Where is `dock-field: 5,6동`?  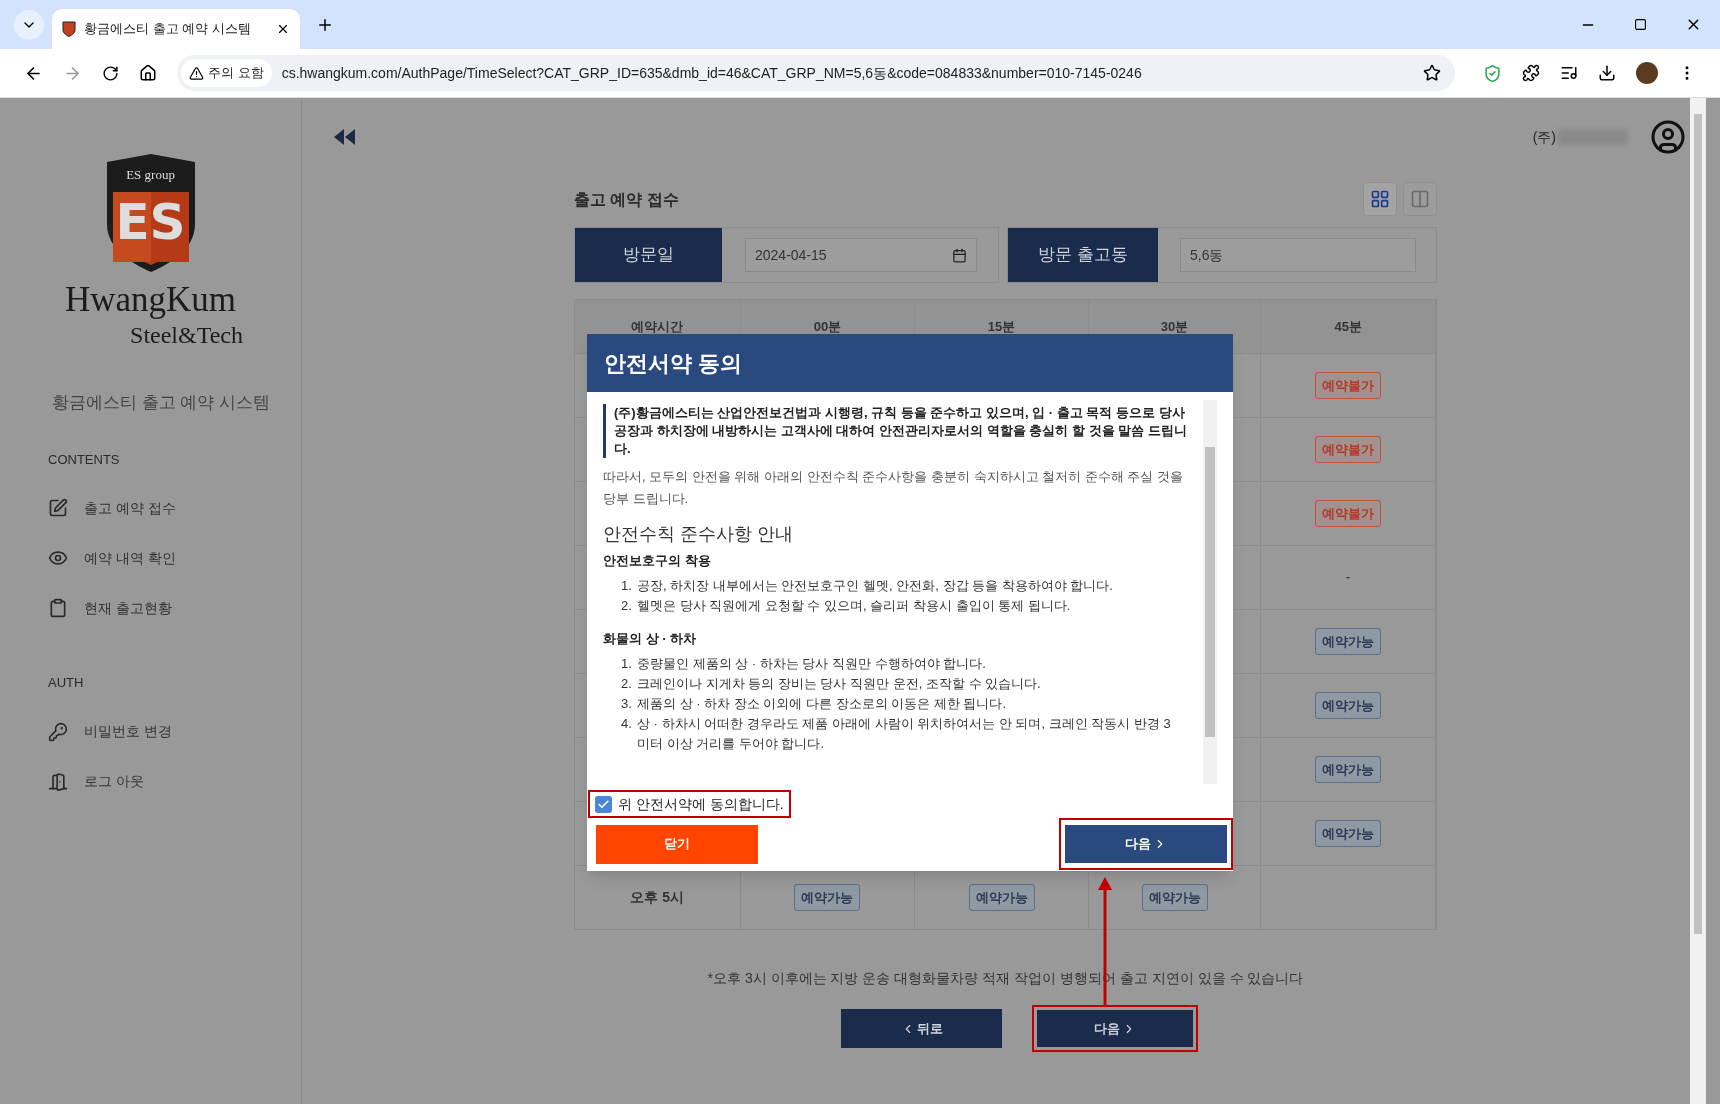
dock-field: 5,6동 is located at coordinates (1298, 255).